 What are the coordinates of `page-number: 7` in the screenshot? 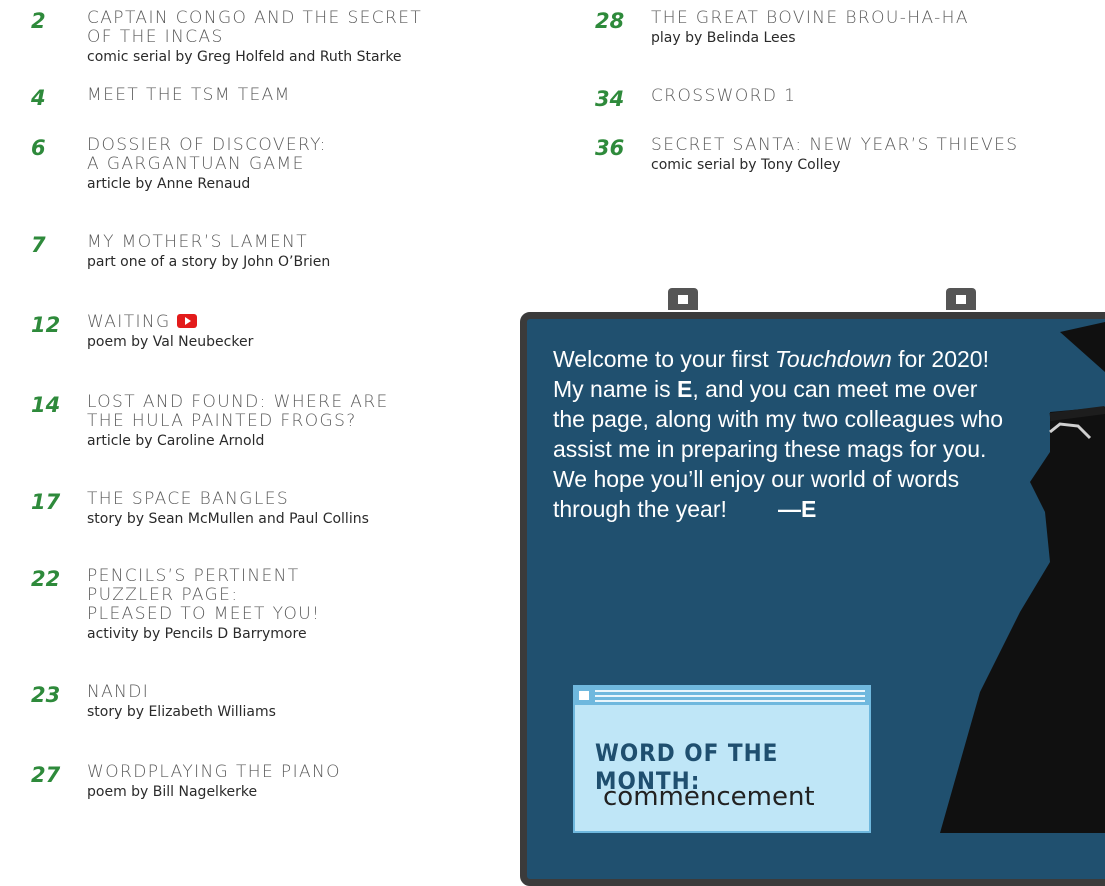 It's located at (38, 245).